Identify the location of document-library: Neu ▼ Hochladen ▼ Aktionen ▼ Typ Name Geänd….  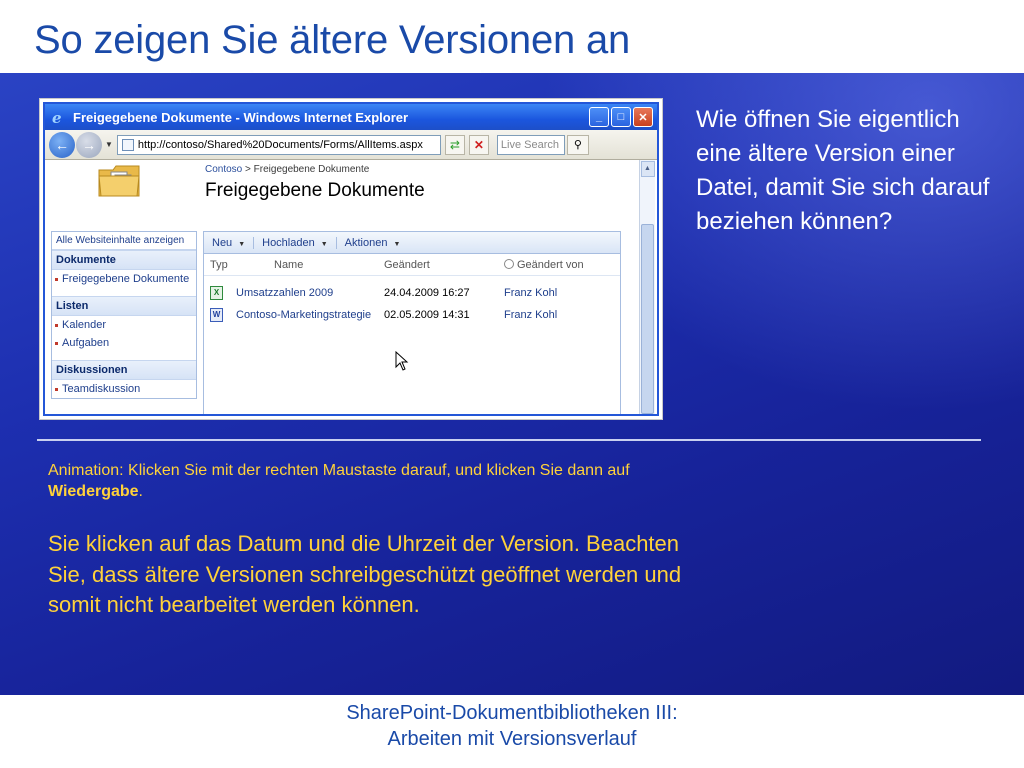
(412, 322).